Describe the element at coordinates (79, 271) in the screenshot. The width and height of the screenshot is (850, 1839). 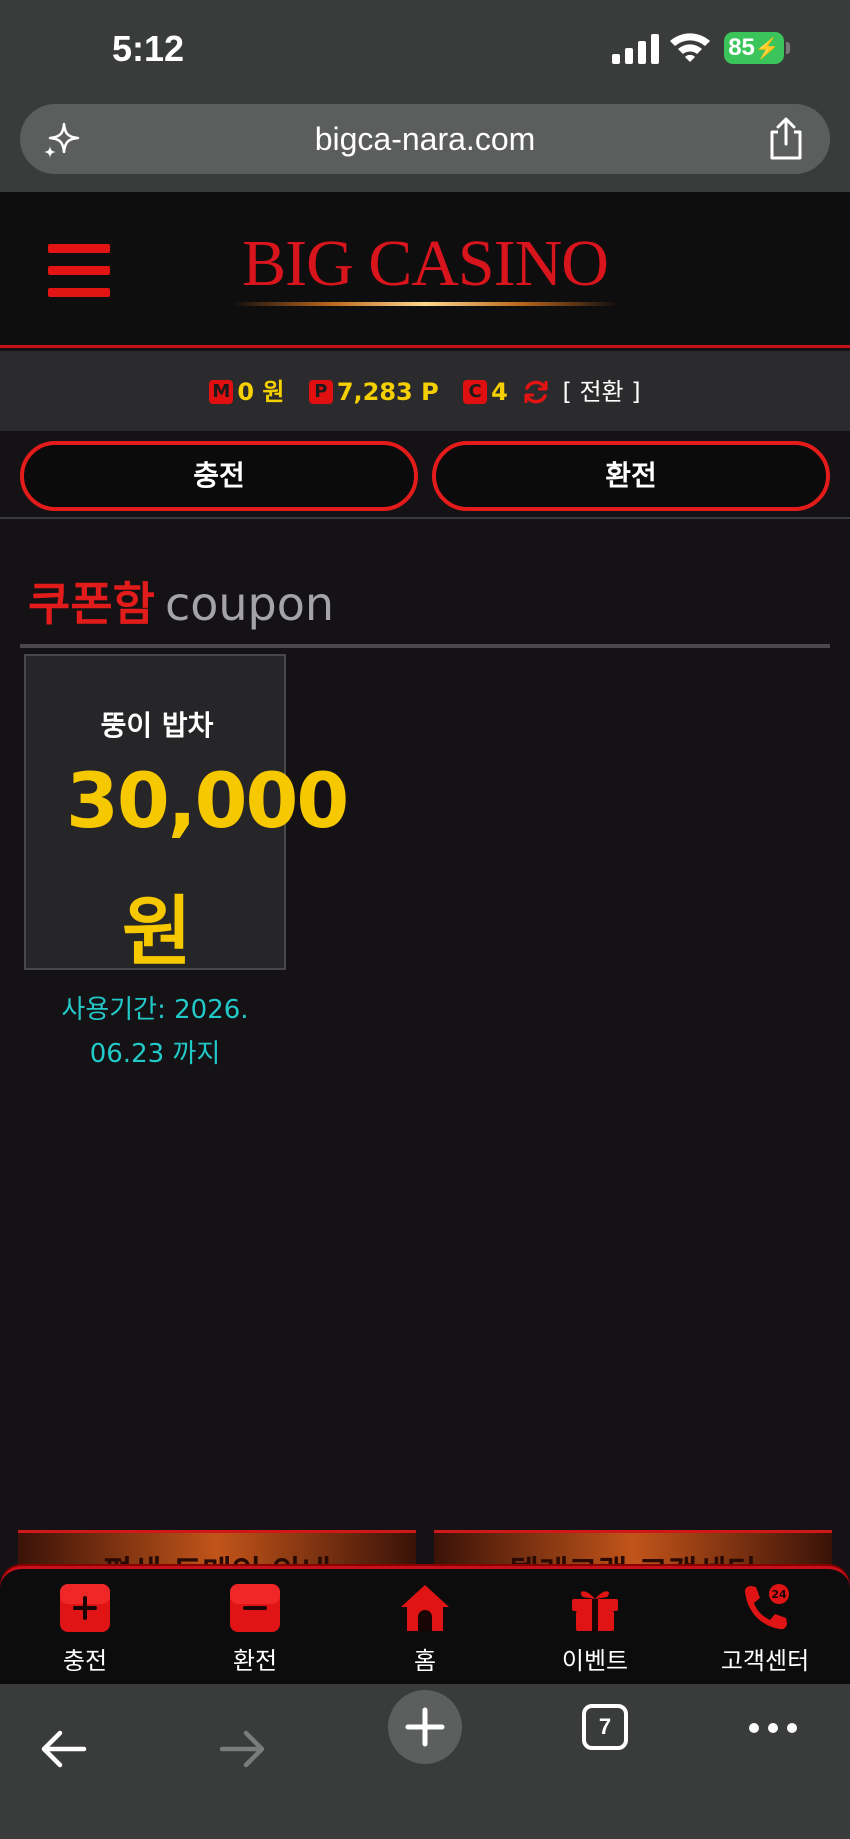
I see `menu-icon` at that location.